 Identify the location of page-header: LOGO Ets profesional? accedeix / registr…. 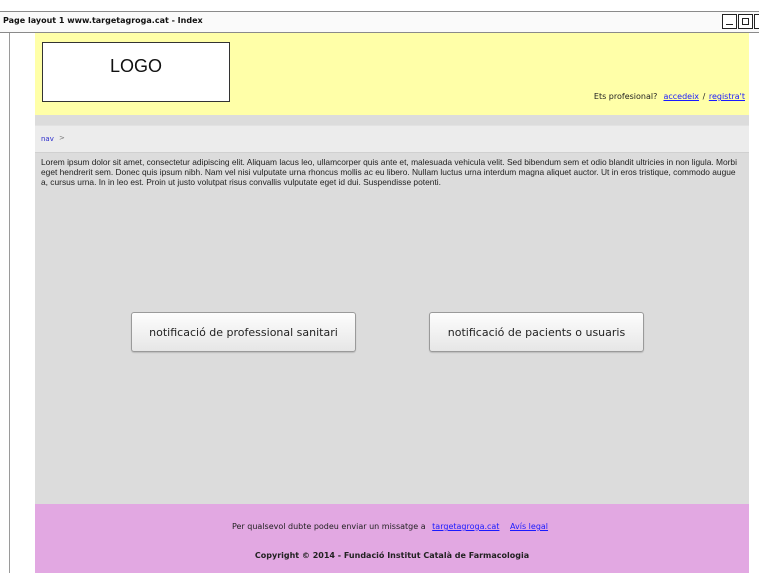
(392, 74).